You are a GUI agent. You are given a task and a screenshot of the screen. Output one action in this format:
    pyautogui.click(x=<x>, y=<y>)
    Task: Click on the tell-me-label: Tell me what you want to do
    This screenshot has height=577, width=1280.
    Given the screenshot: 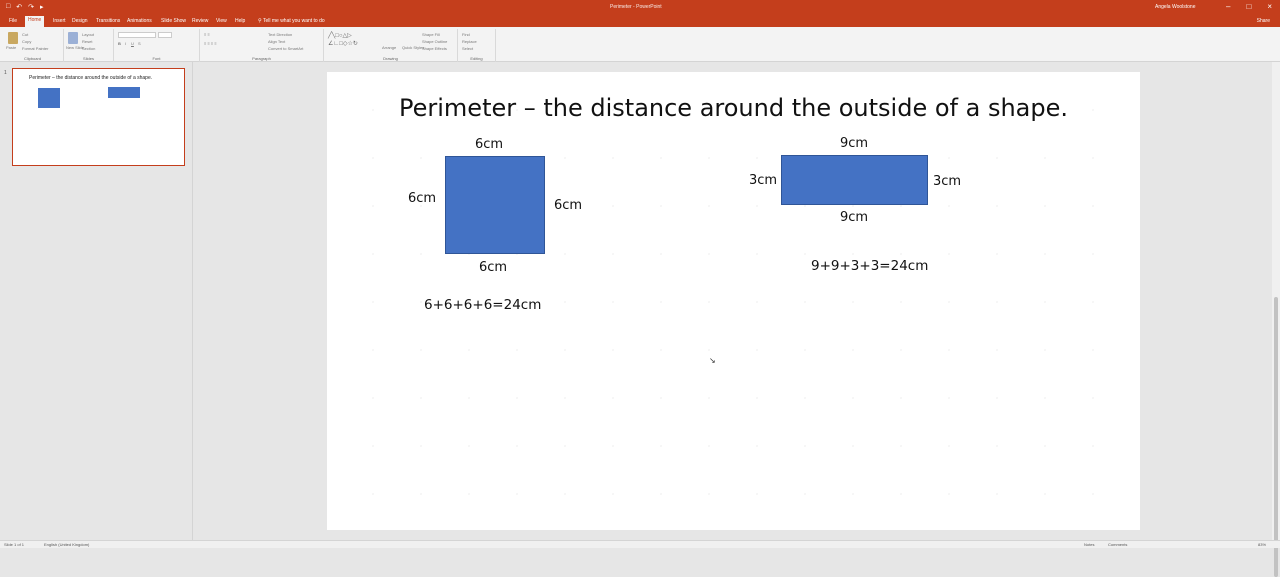 What is the action you would take?
    pyautogui.click(x=293, y=21)
    